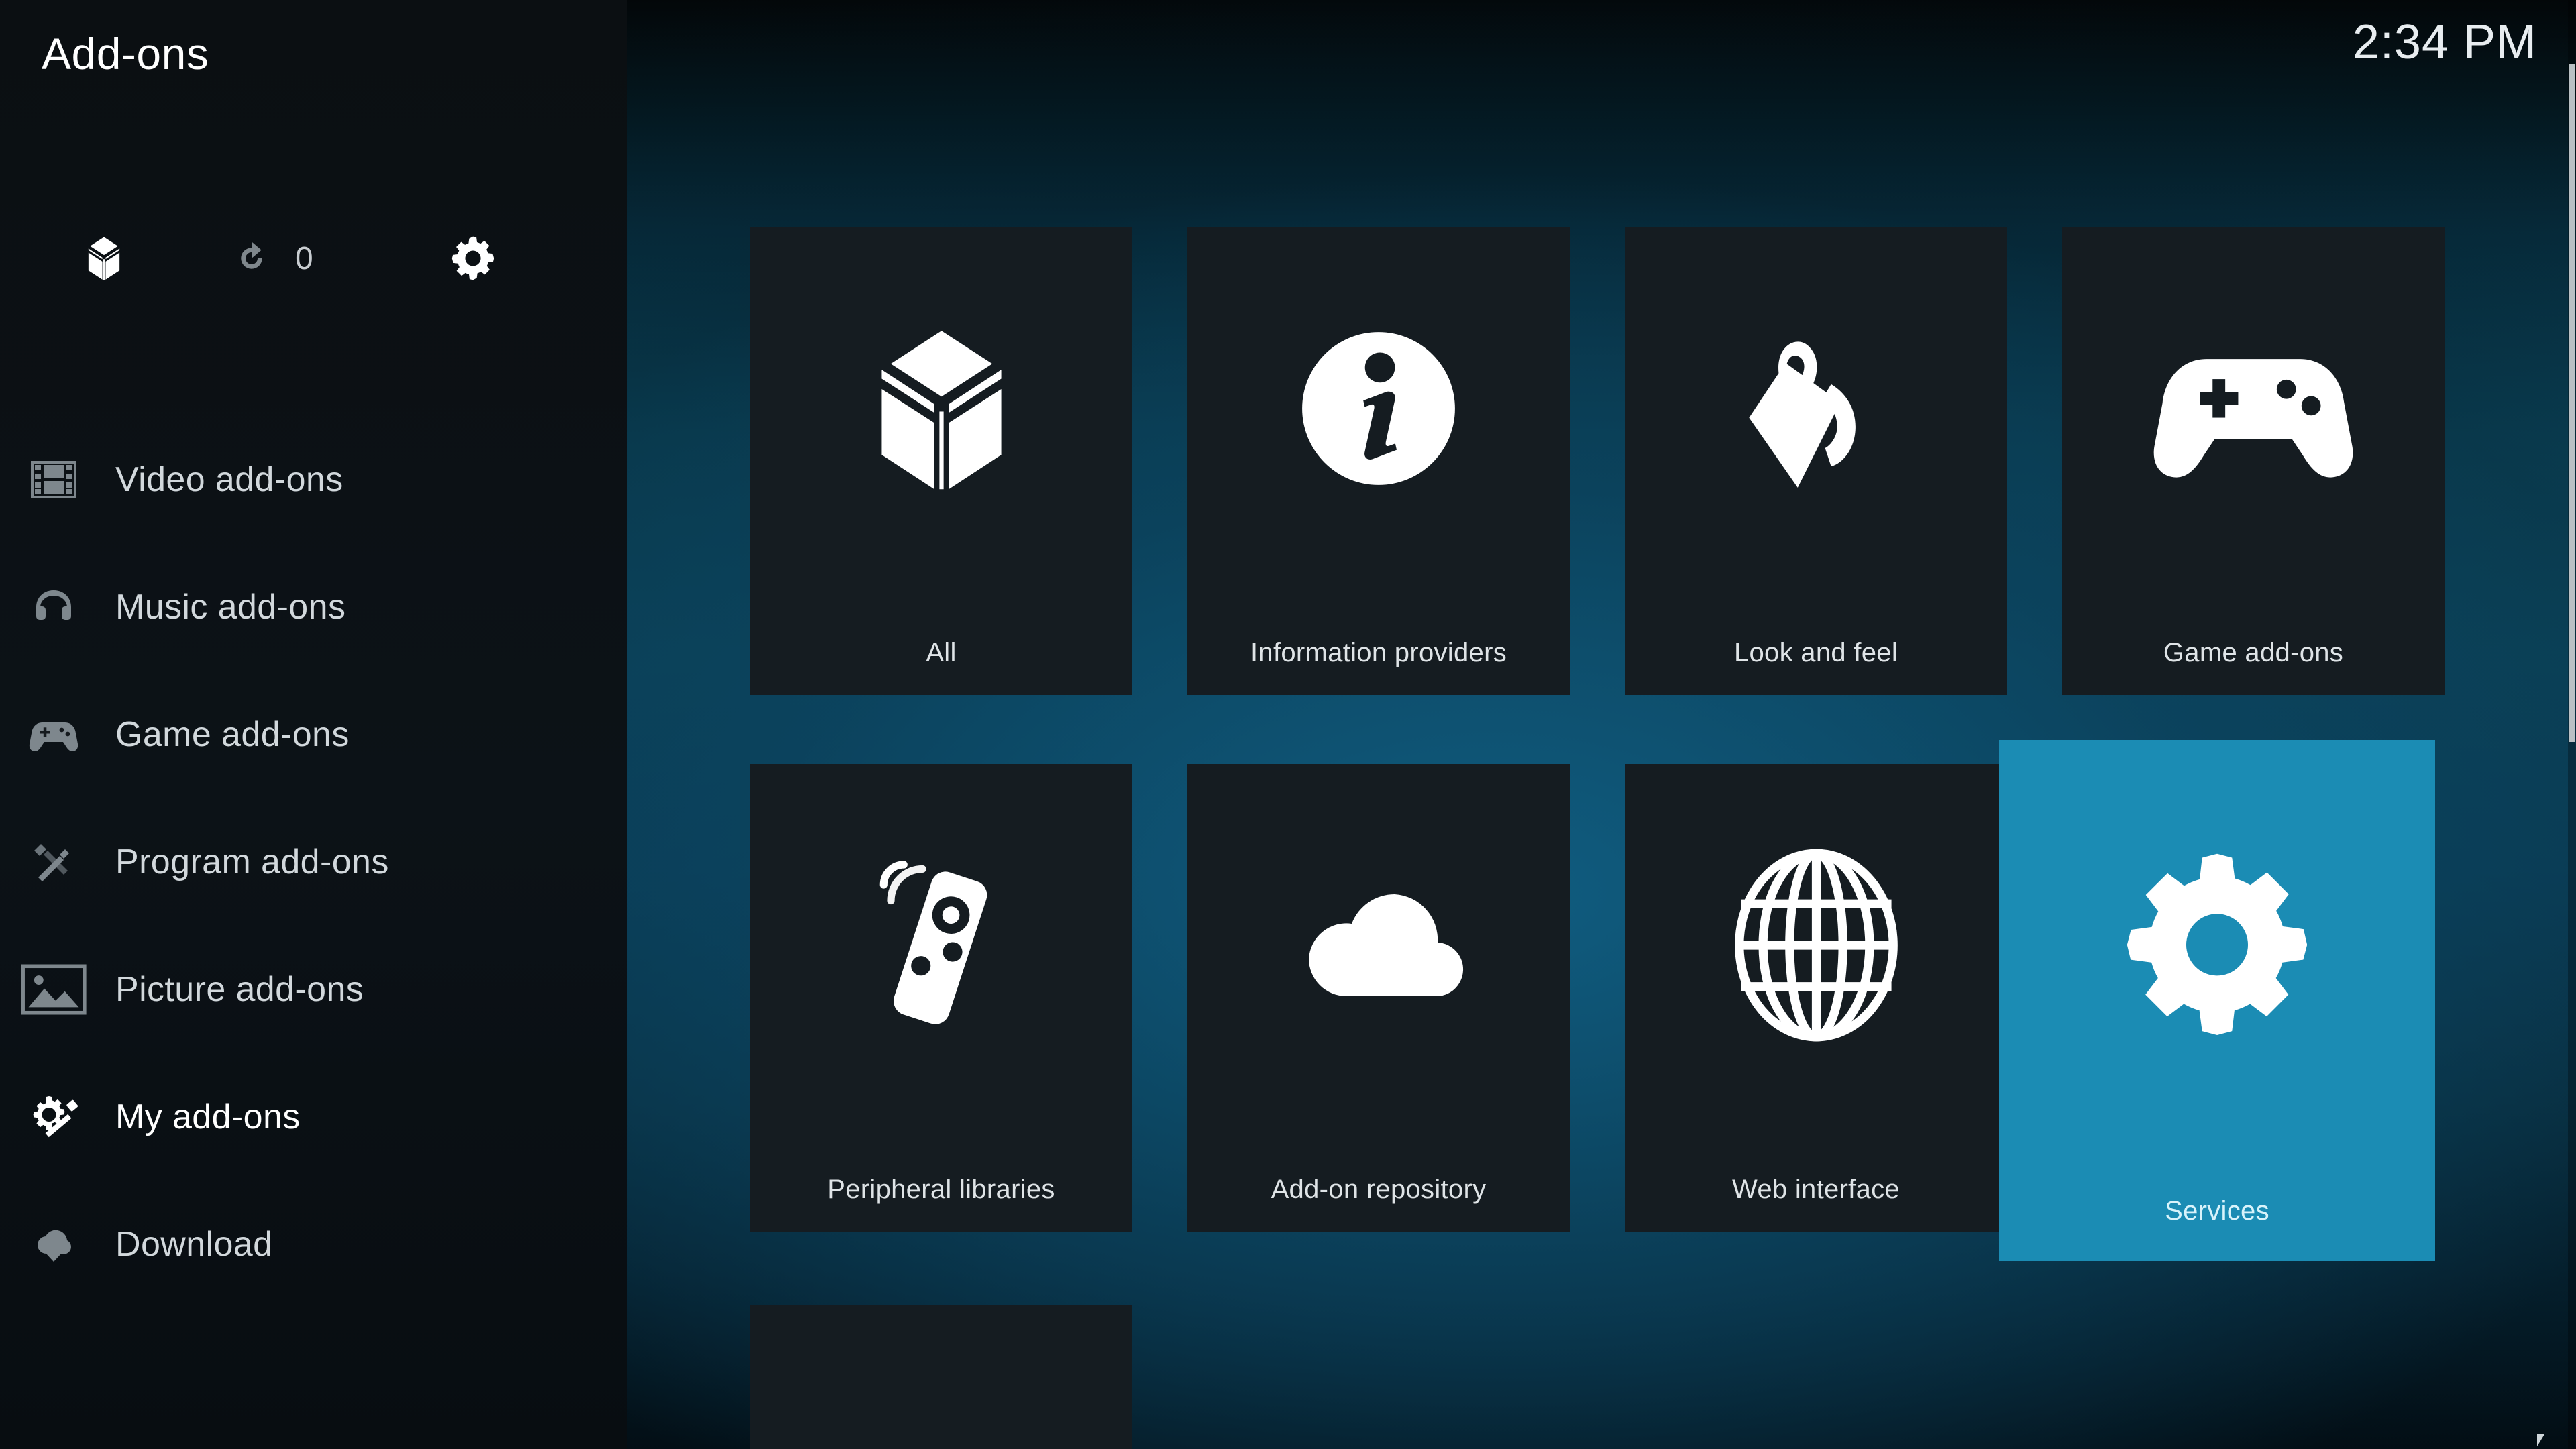 The width and height of the screenshot is (2576, 1449). I want to click on cloud-icon, so click(1378, 945).